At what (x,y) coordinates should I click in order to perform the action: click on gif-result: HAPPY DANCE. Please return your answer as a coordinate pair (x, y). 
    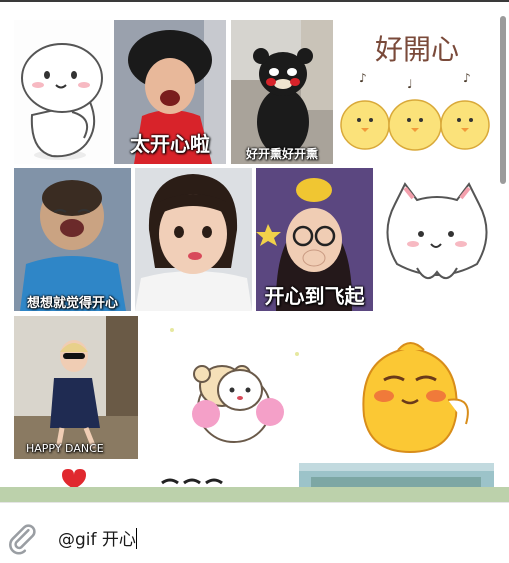
    Looking at the image, I should click on (76, 387).